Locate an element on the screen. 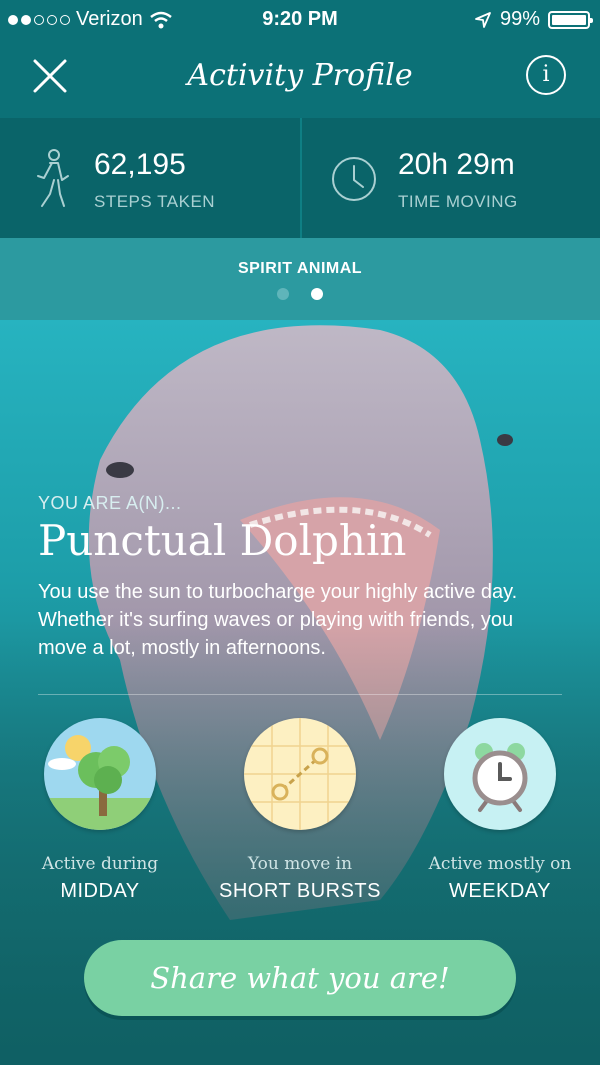 The image size is (600, 1065). badge-value: MIDDAY is located at coordinates (100, 891).